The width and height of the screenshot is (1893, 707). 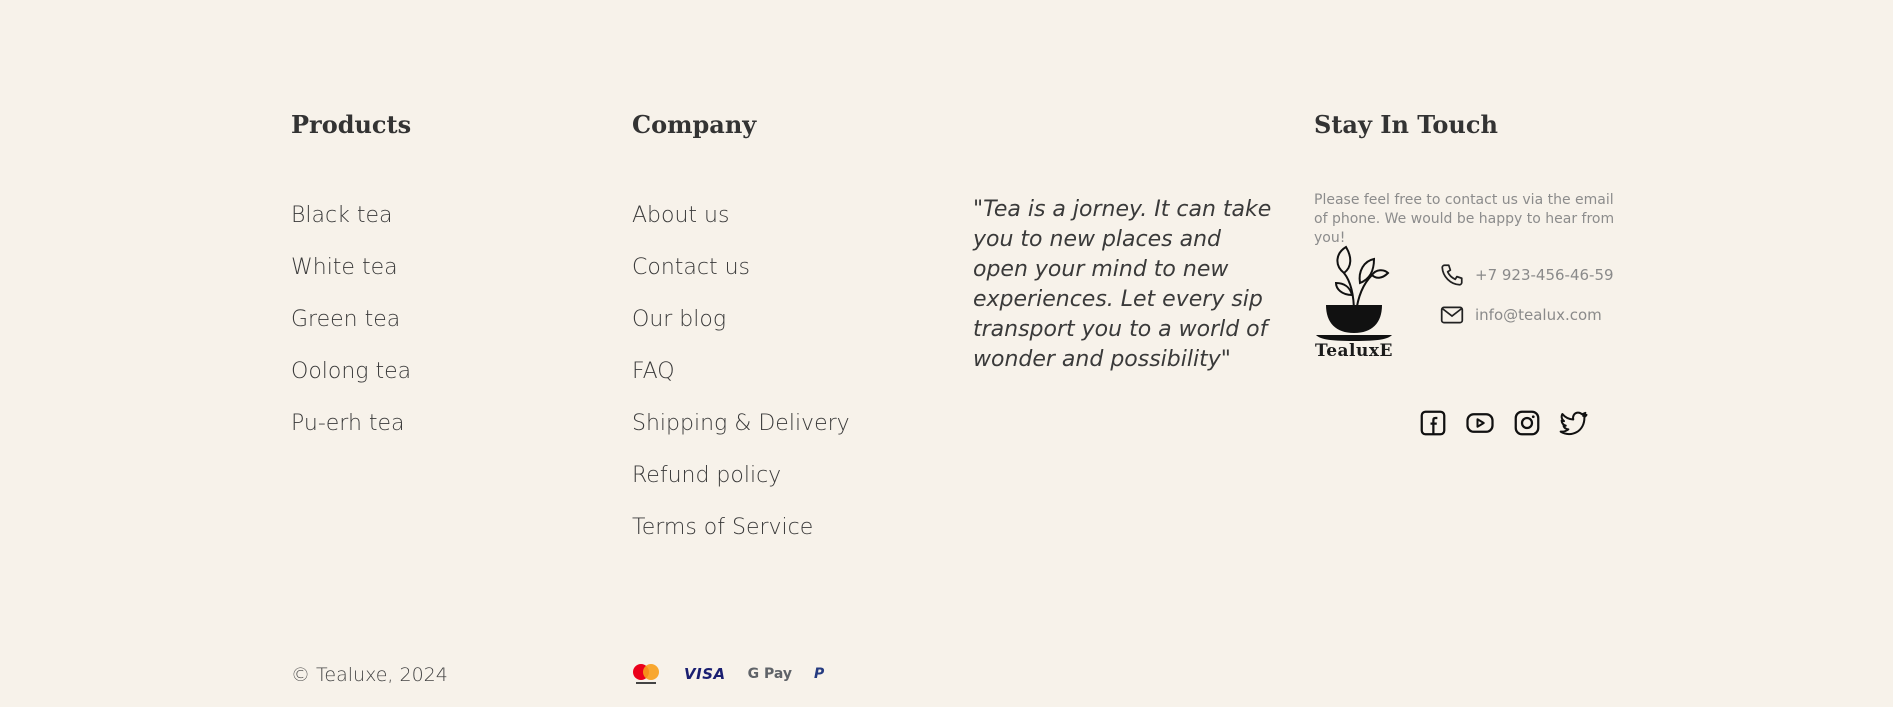 I want to click on logo-wordmark: TealuxE, so click(x=1354, y=351).